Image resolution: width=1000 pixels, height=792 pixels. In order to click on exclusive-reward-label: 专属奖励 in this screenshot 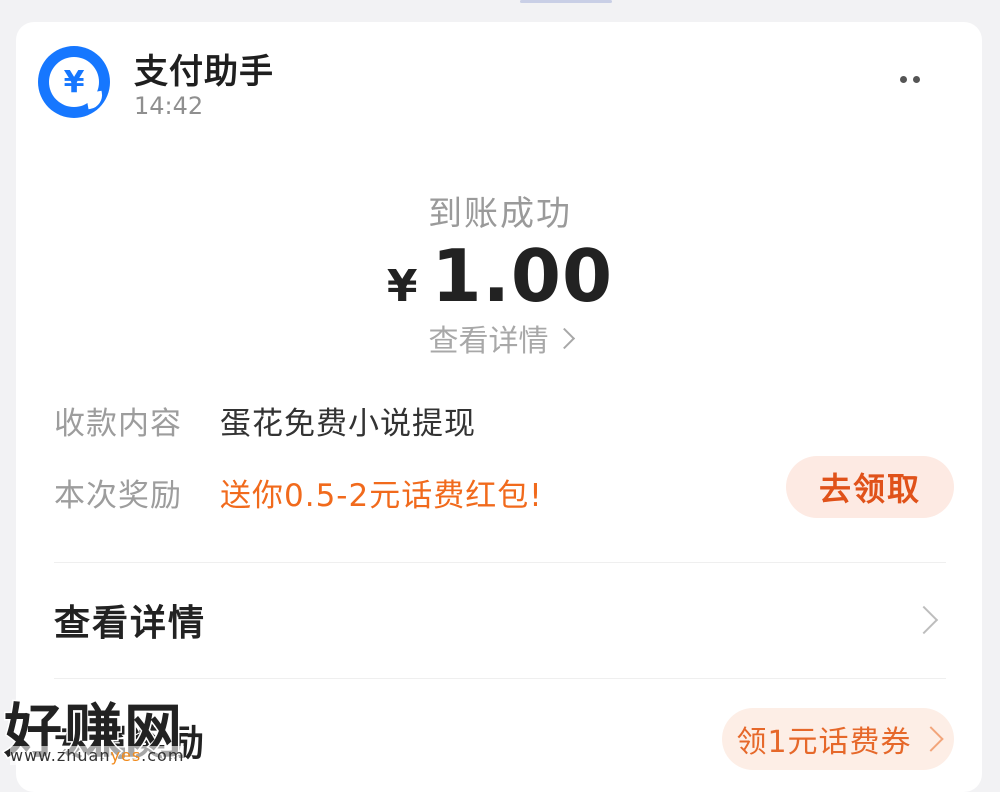, I will do `click(130, 743)`.